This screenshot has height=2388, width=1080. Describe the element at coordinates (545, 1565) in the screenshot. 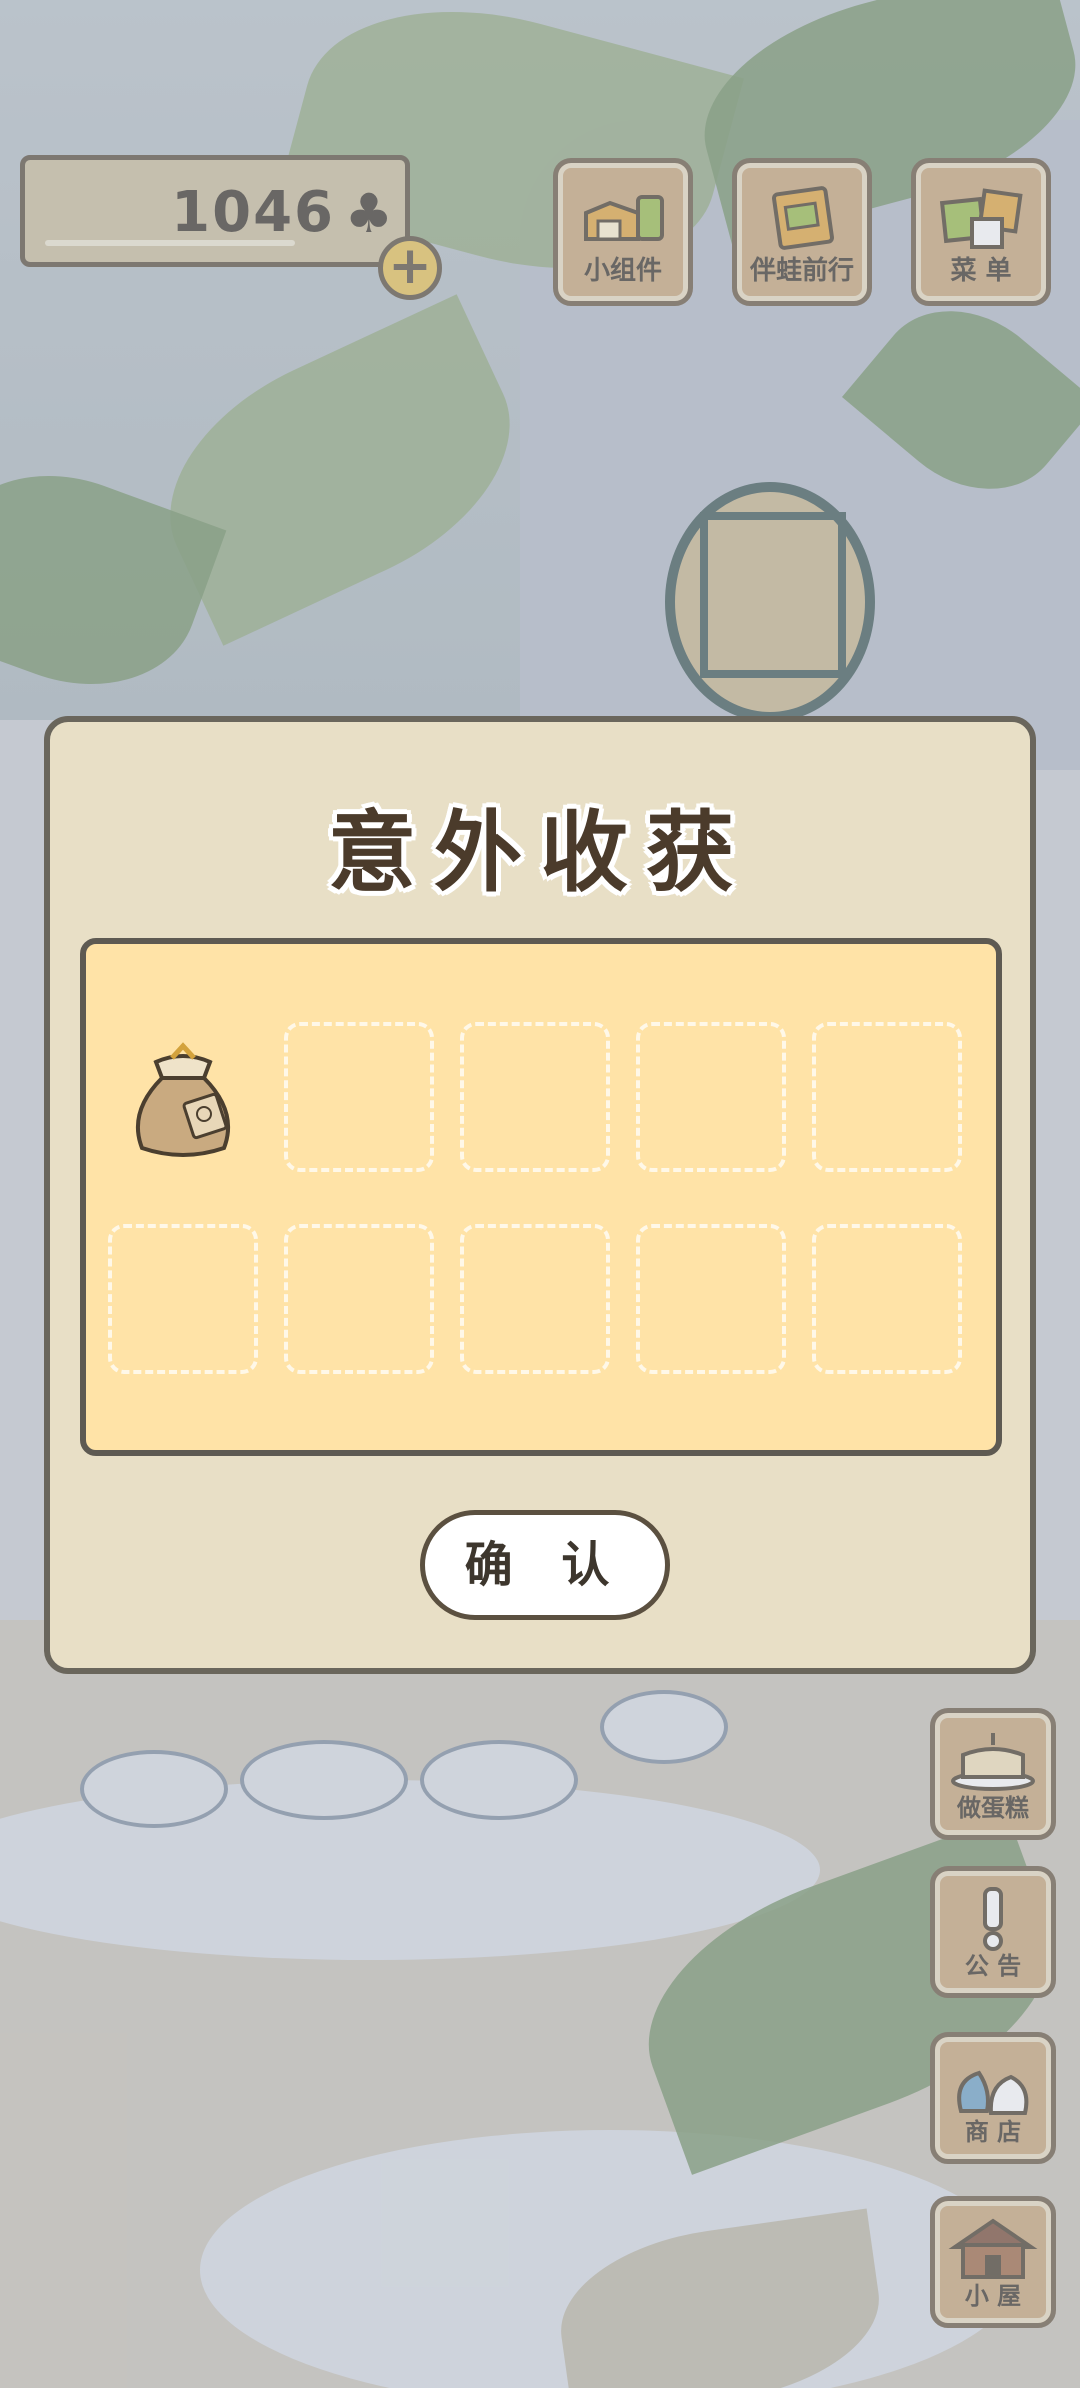

I see `confirm-button: 确 认` at that location.